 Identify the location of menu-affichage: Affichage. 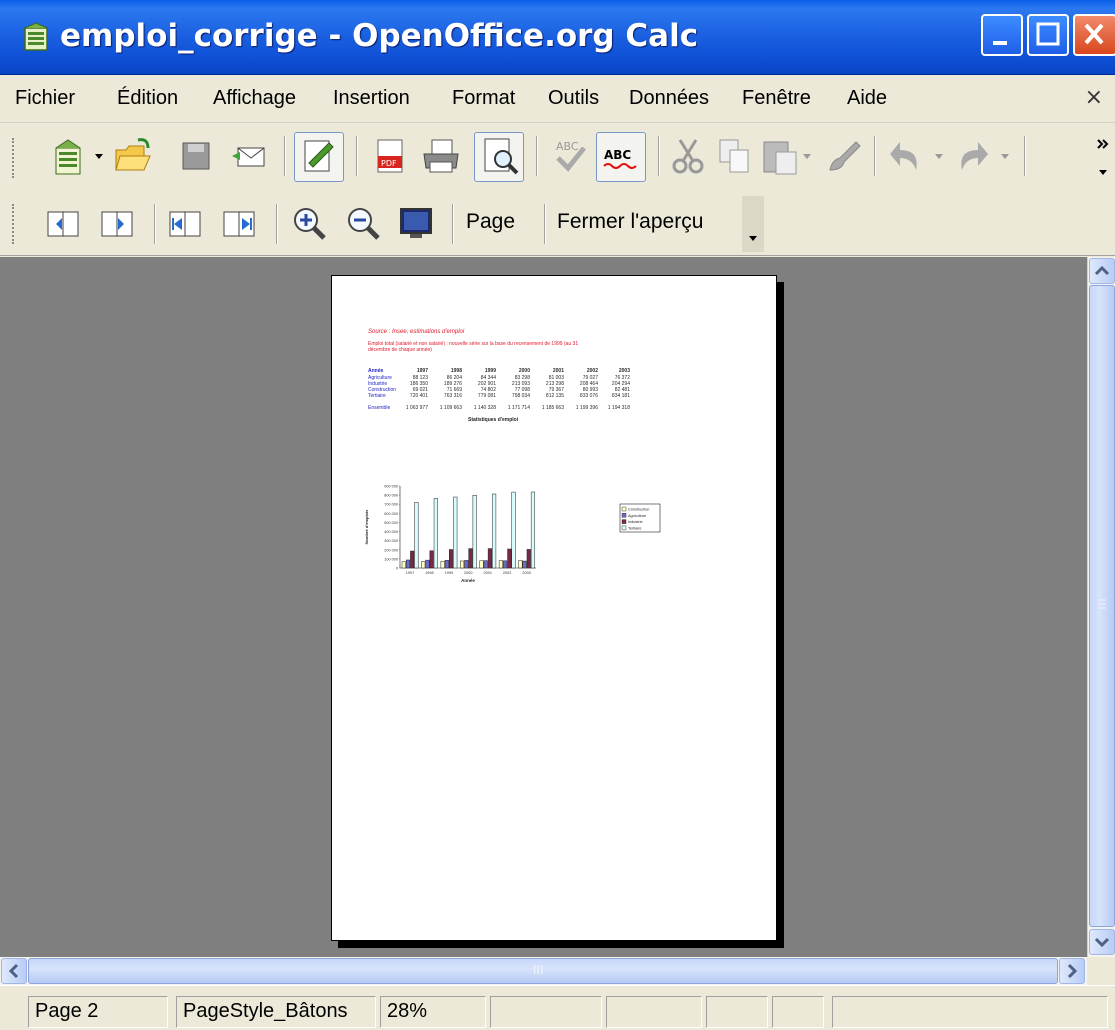
(254, 98).